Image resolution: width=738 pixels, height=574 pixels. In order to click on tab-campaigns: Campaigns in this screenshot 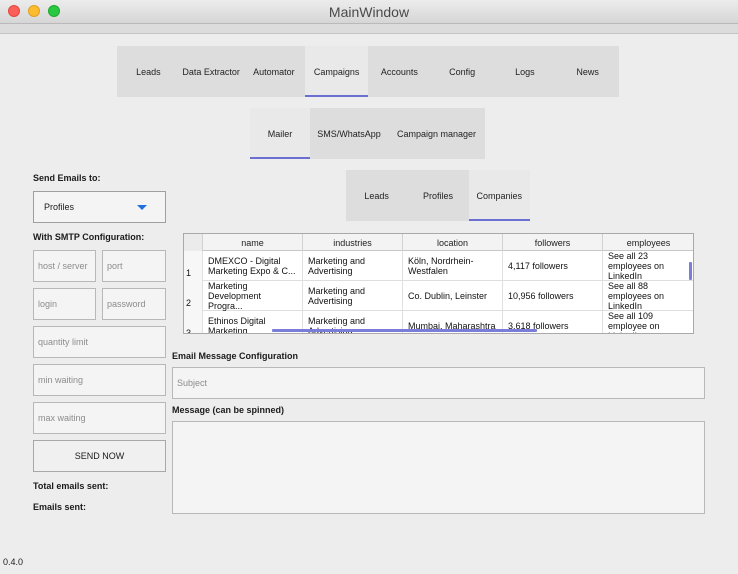, I will do `click(336, 71)`.